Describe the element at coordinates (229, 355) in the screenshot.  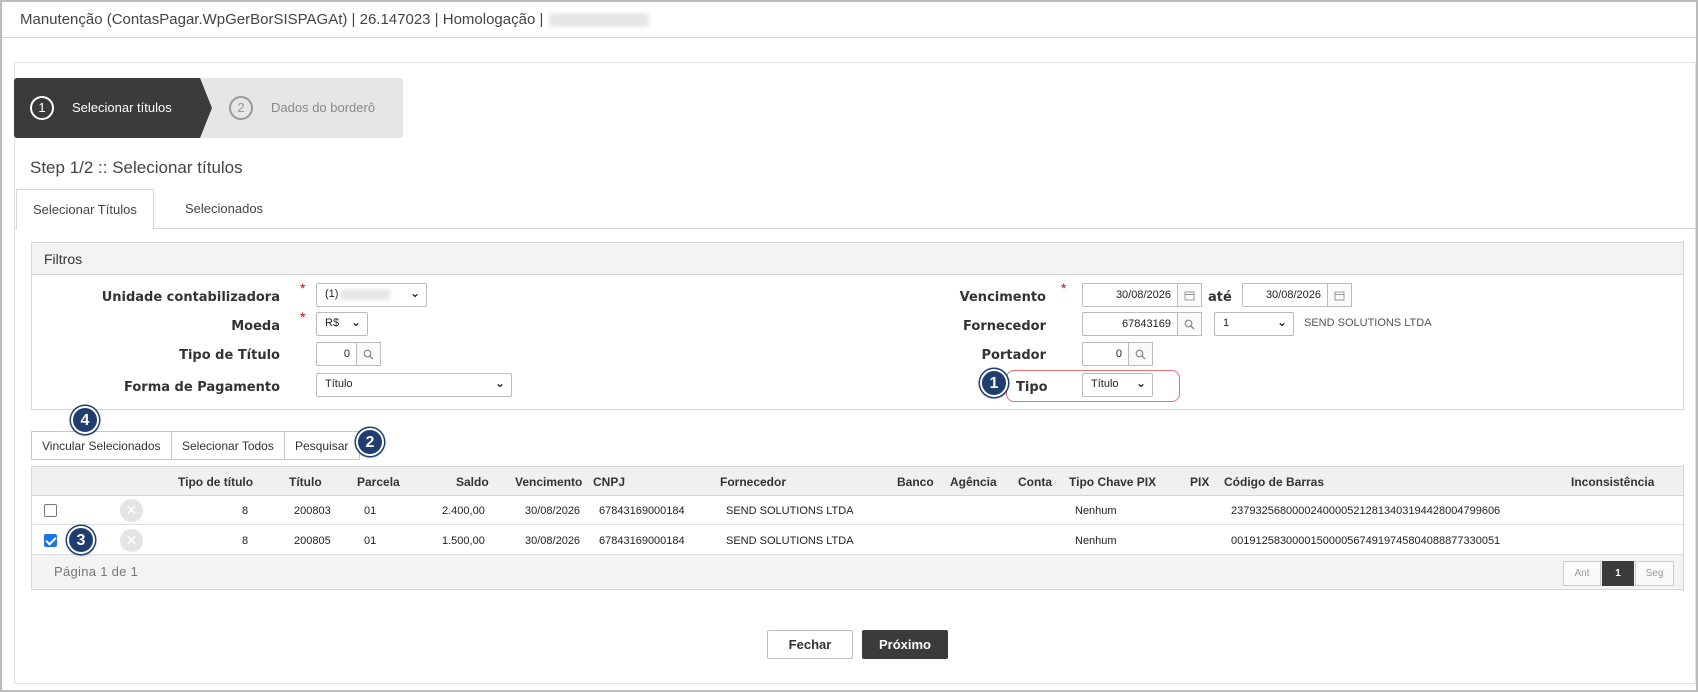
I see `tipo-titulo-label: Tipo de Título` at that location.